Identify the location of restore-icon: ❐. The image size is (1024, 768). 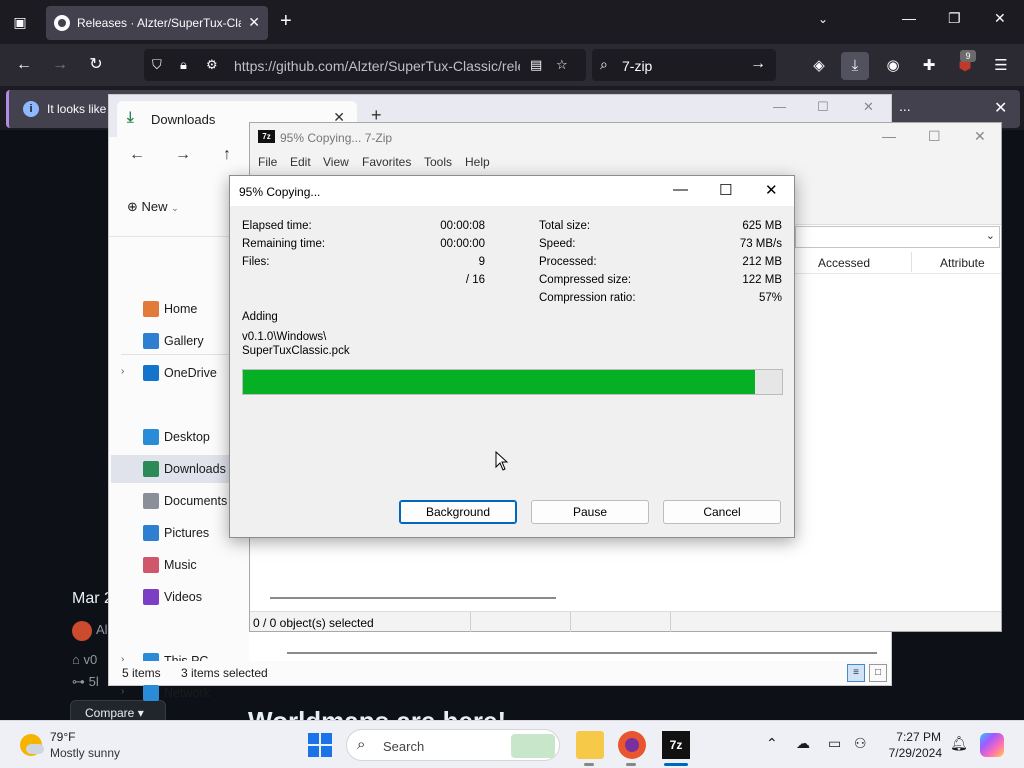
(954, 18).